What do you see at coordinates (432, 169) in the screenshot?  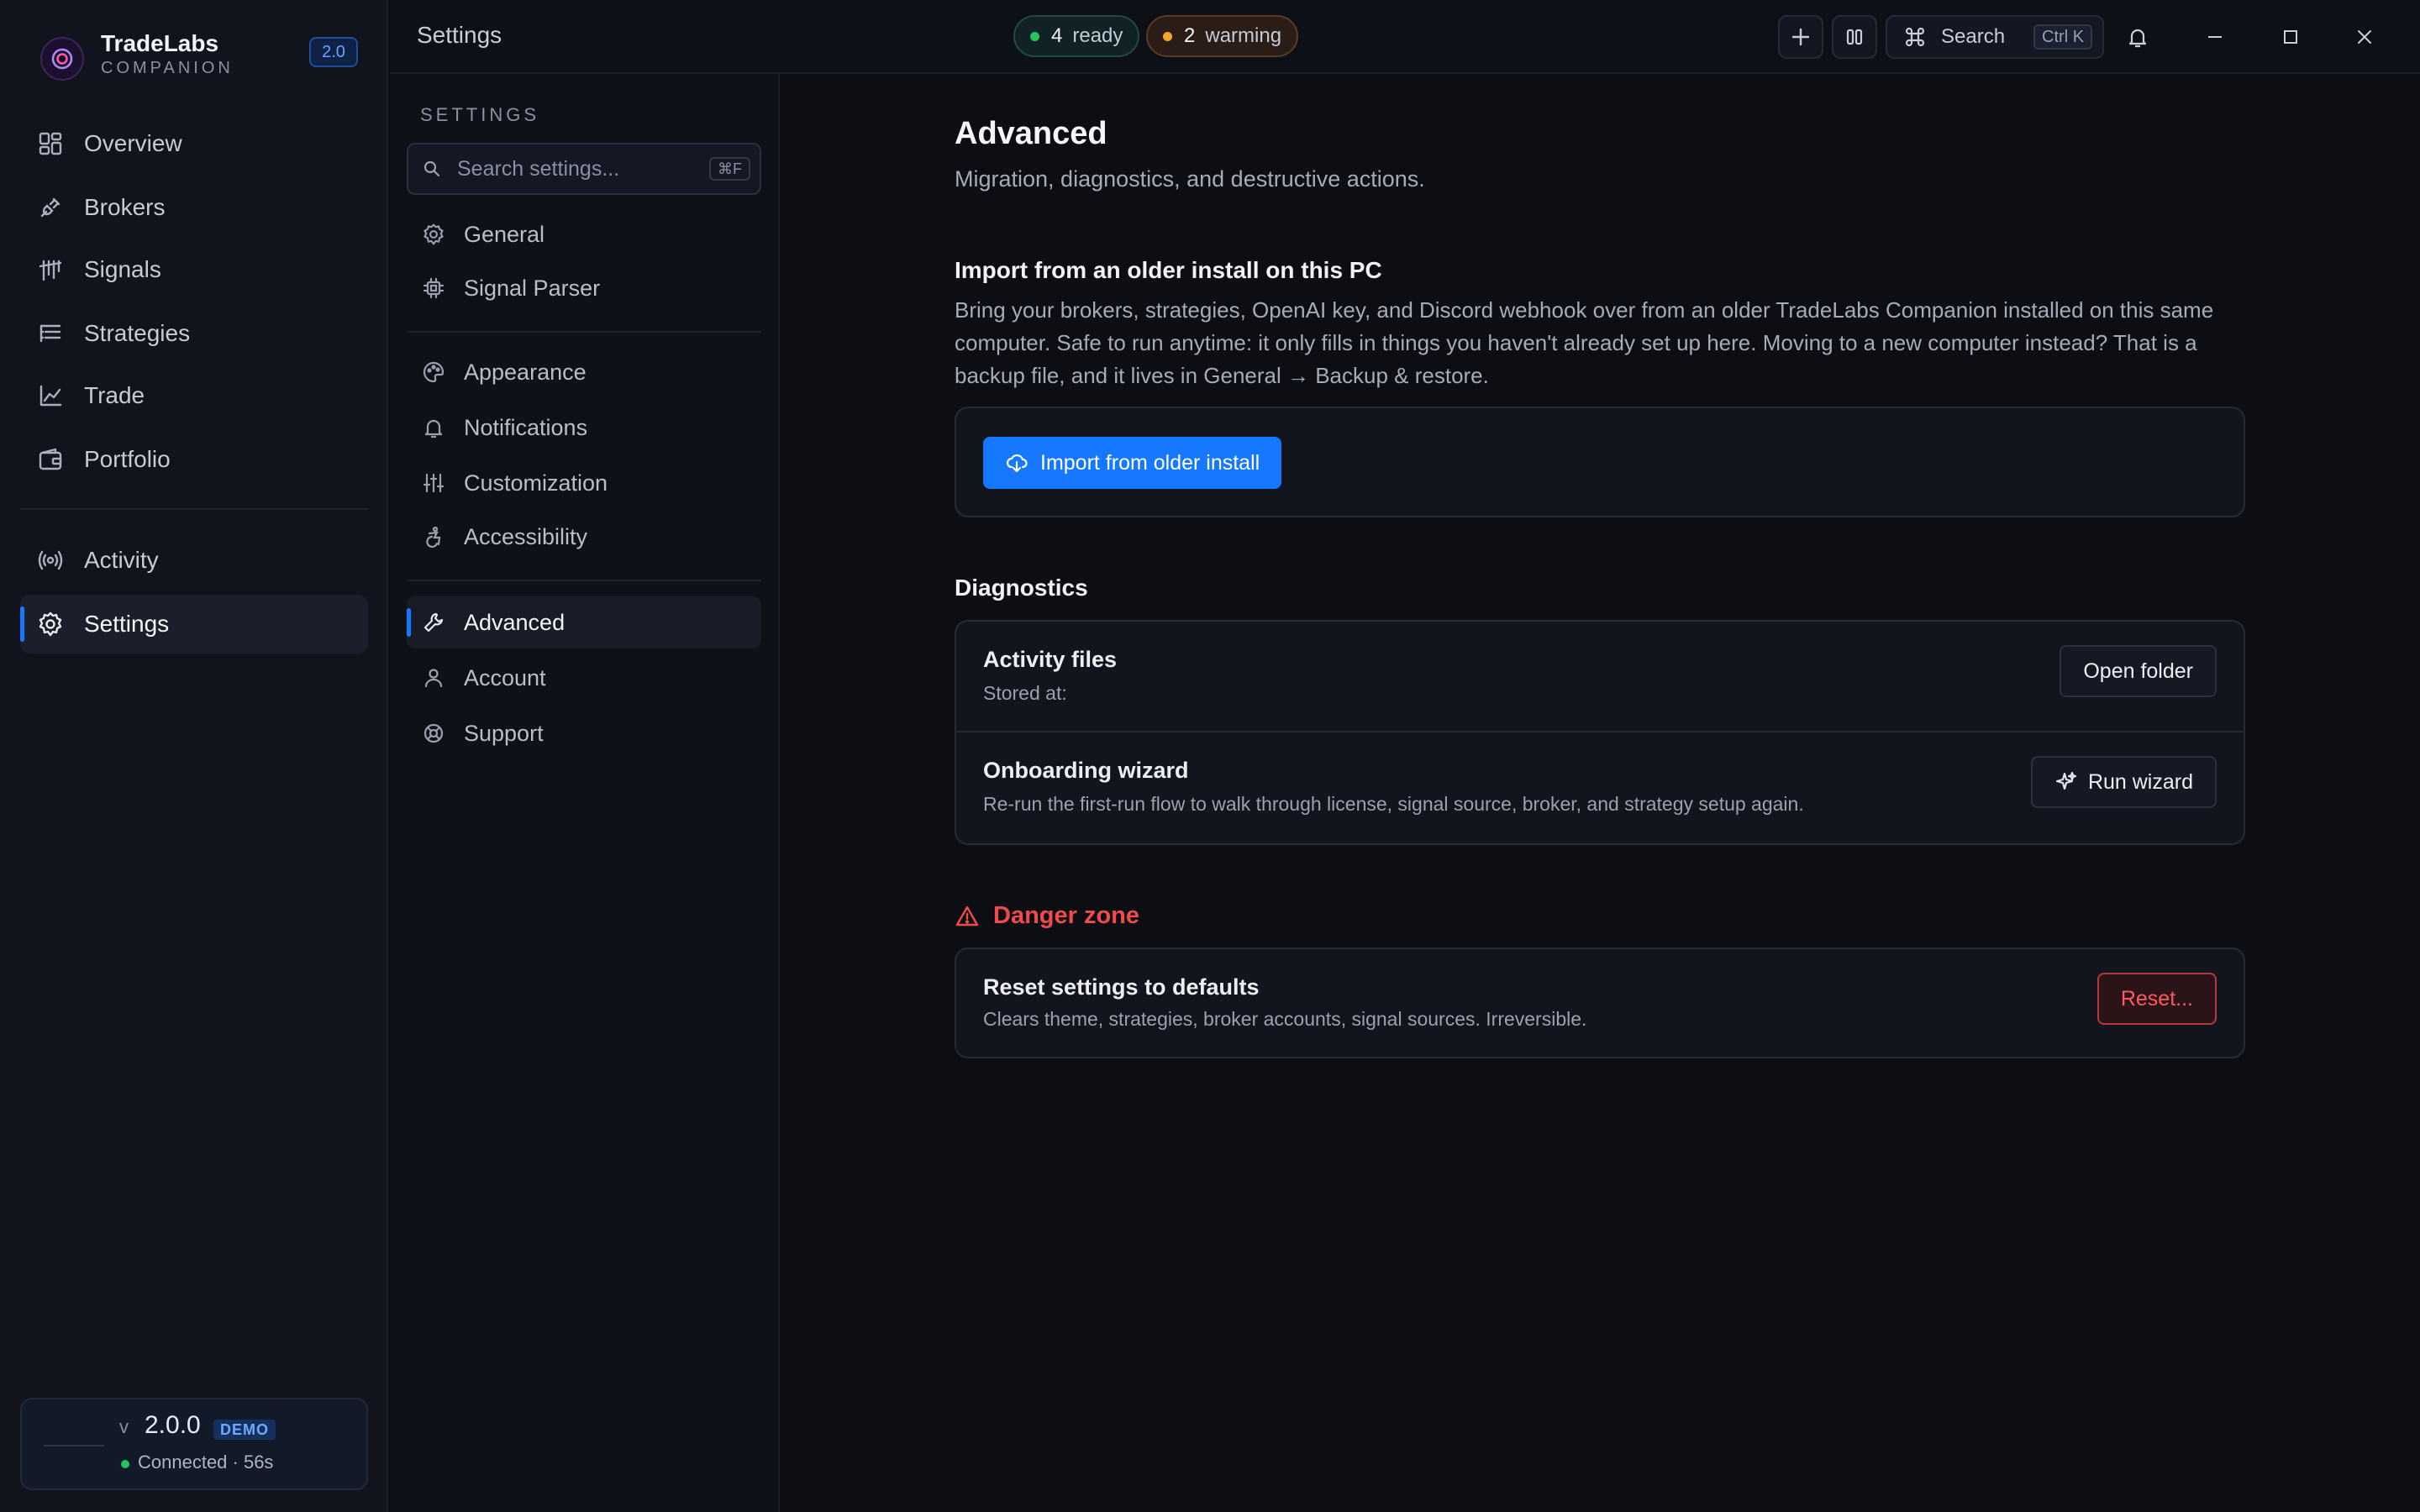 I see `search-icon` at bounding box center [432, 169].